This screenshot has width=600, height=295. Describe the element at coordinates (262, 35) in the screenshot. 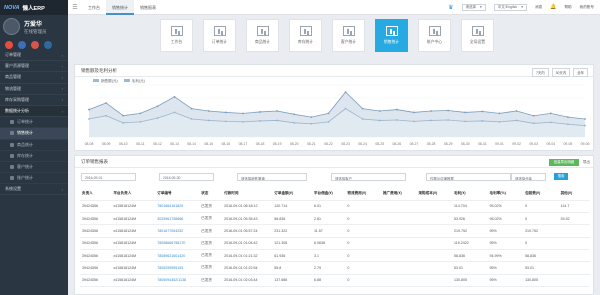

I see `quick-card-goods: 商品统计` at that location.